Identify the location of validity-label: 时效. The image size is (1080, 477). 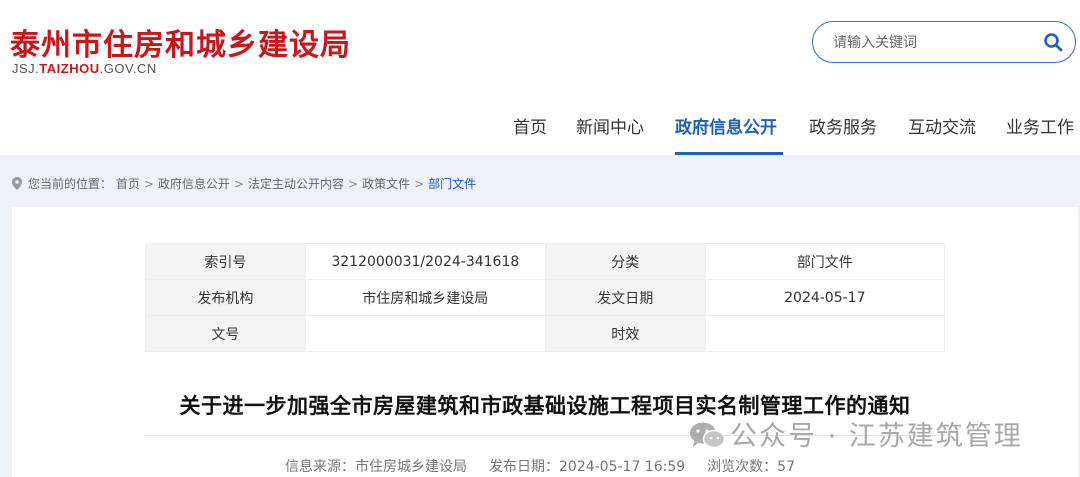
(625, 333).